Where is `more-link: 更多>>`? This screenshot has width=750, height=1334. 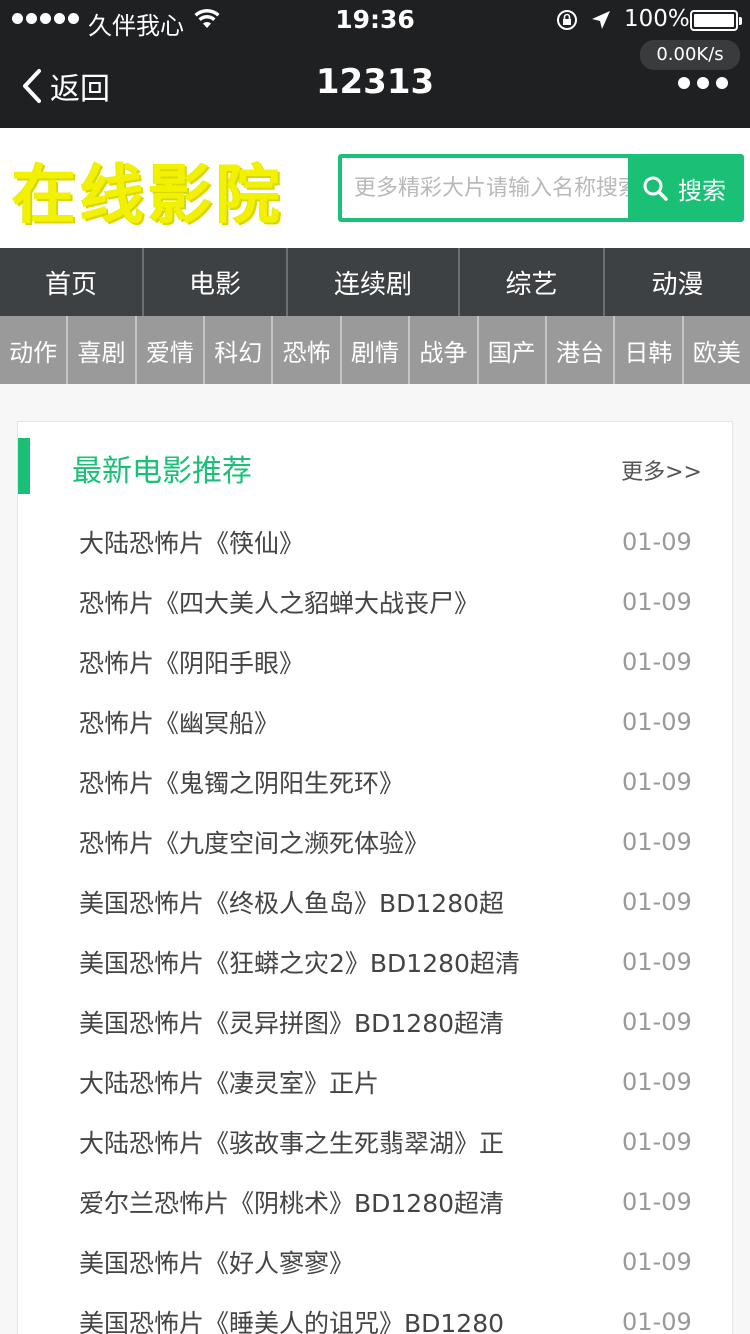
more-link: 更多>> is located at coordinates (661, 470).